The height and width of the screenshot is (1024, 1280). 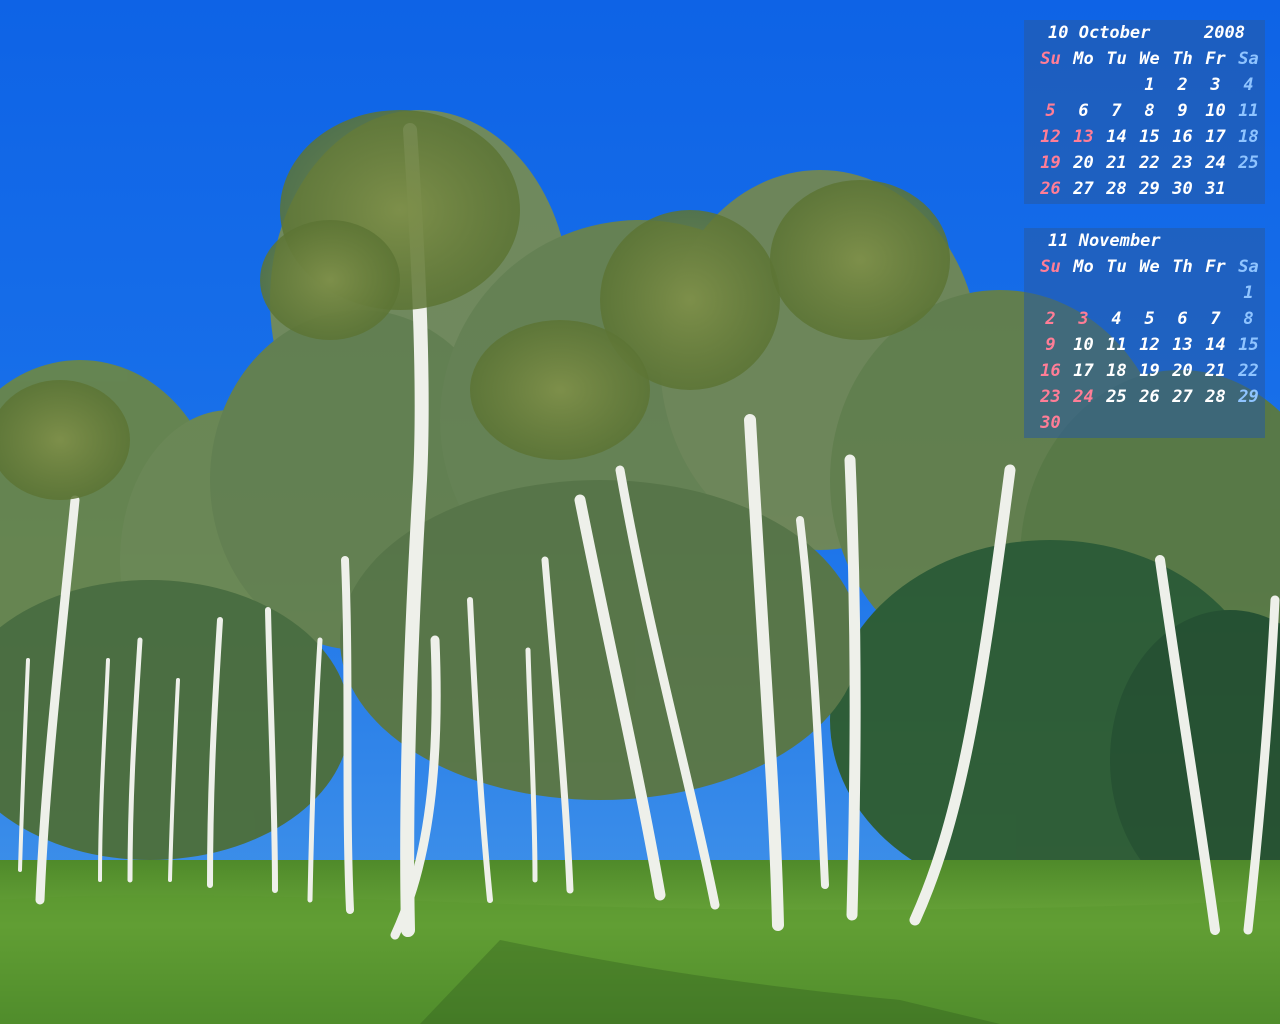 I want to click on calendar-year: 2008, so click(x=1224, y=33).